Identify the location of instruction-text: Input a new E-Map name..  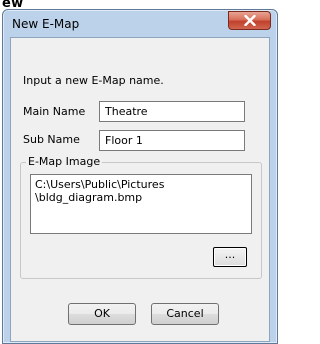
(93, 80).